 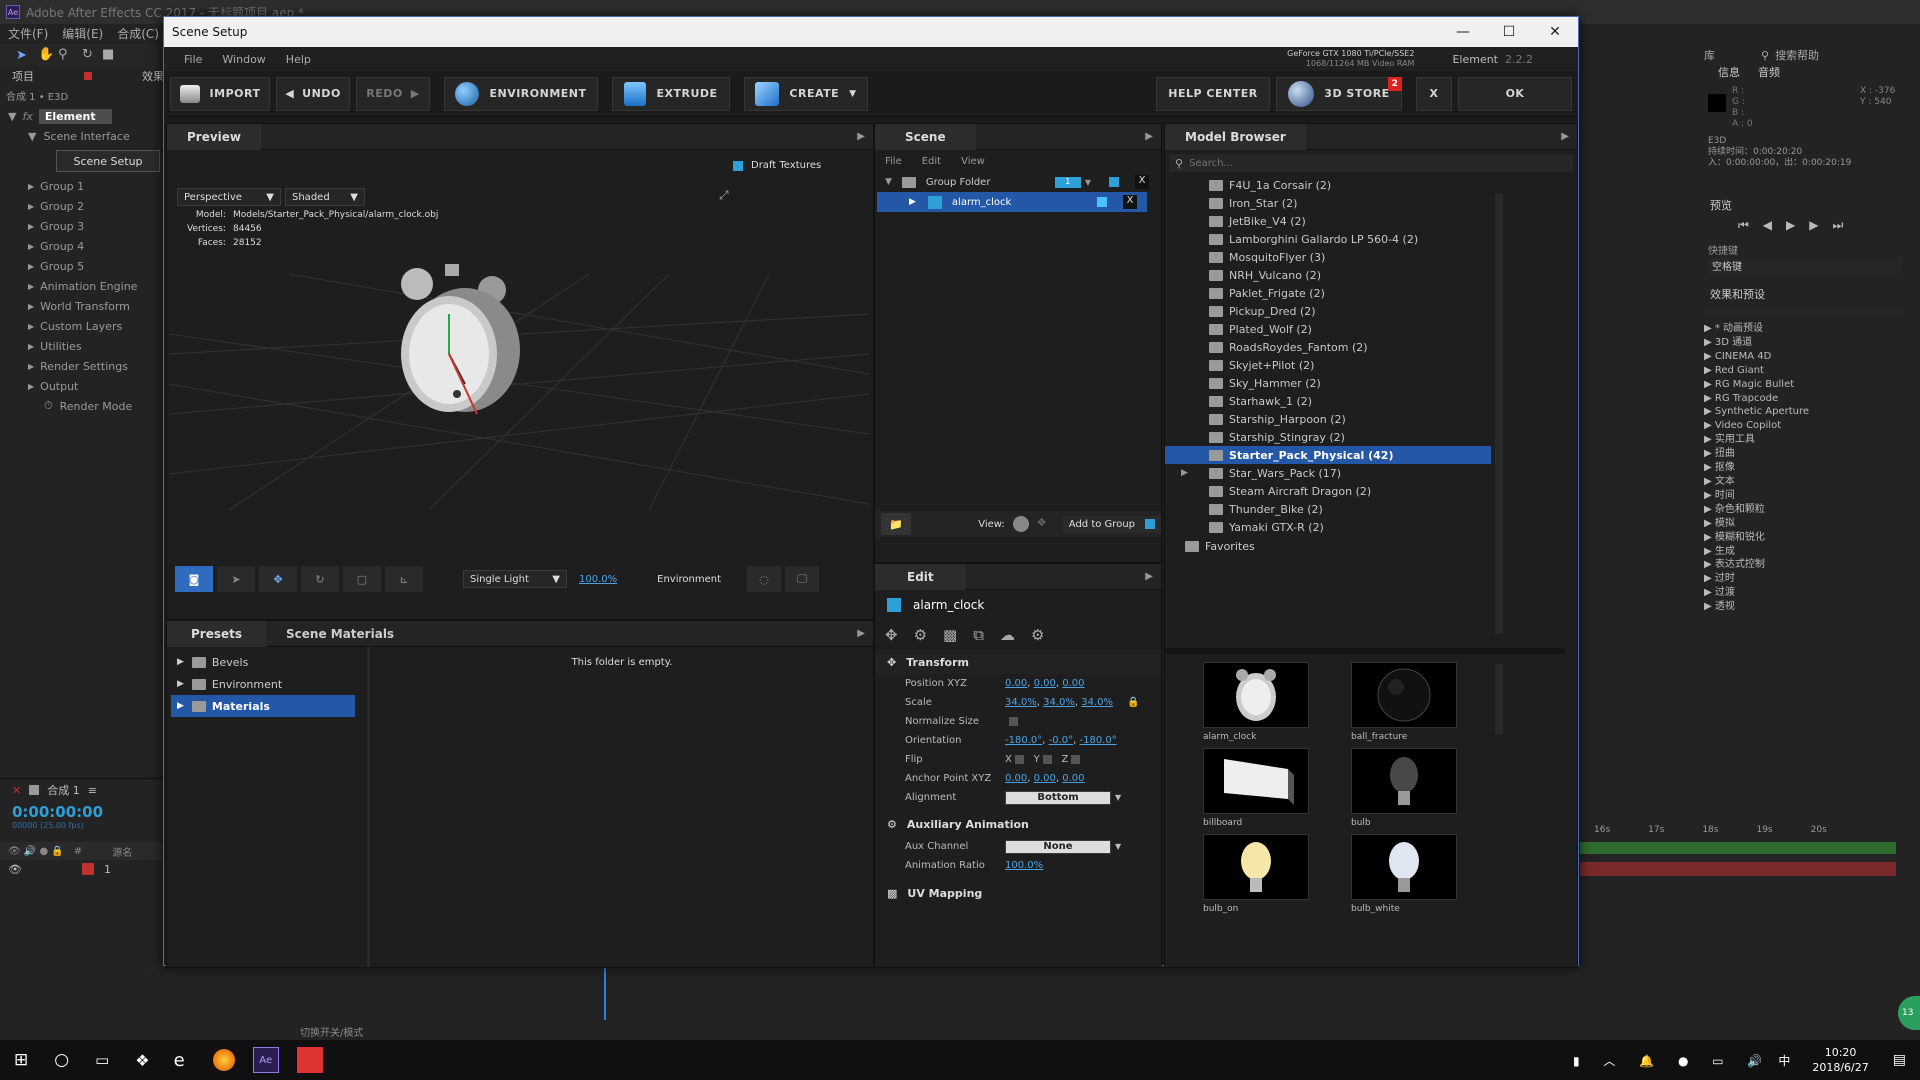 What do you see at coordinates (1840, 1060) in the screenshot?
I see `clock: 10:20 2018/6/27` at bounding box center [1840, 1060].